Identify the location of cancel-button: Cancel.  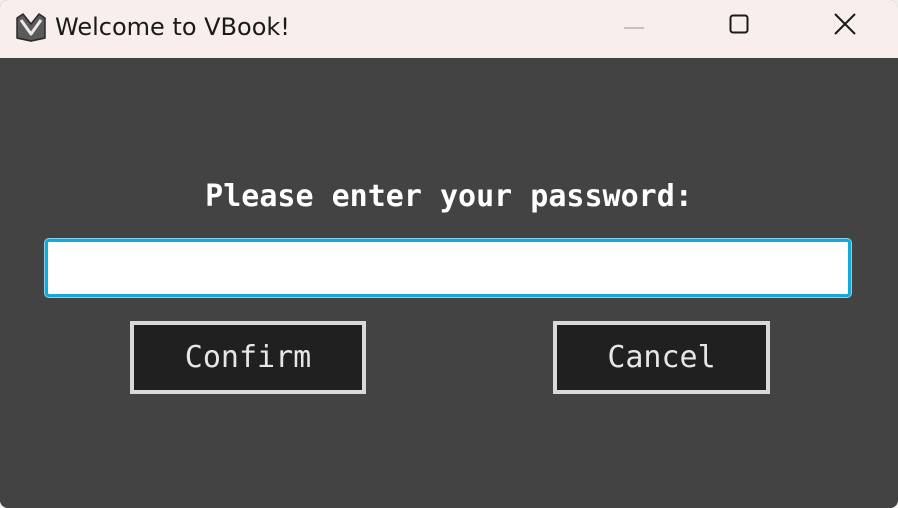
(661, 357).